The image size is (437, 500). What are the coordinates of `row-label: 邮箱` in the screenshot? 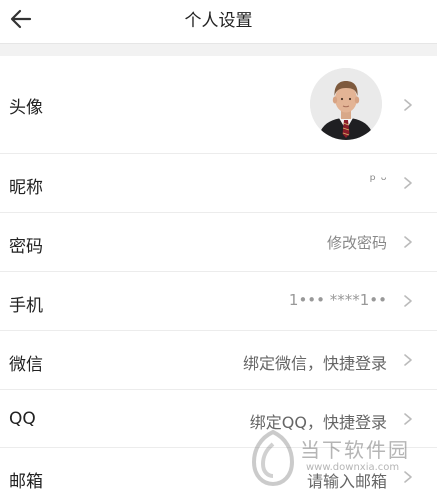 It's located at (26, 482).